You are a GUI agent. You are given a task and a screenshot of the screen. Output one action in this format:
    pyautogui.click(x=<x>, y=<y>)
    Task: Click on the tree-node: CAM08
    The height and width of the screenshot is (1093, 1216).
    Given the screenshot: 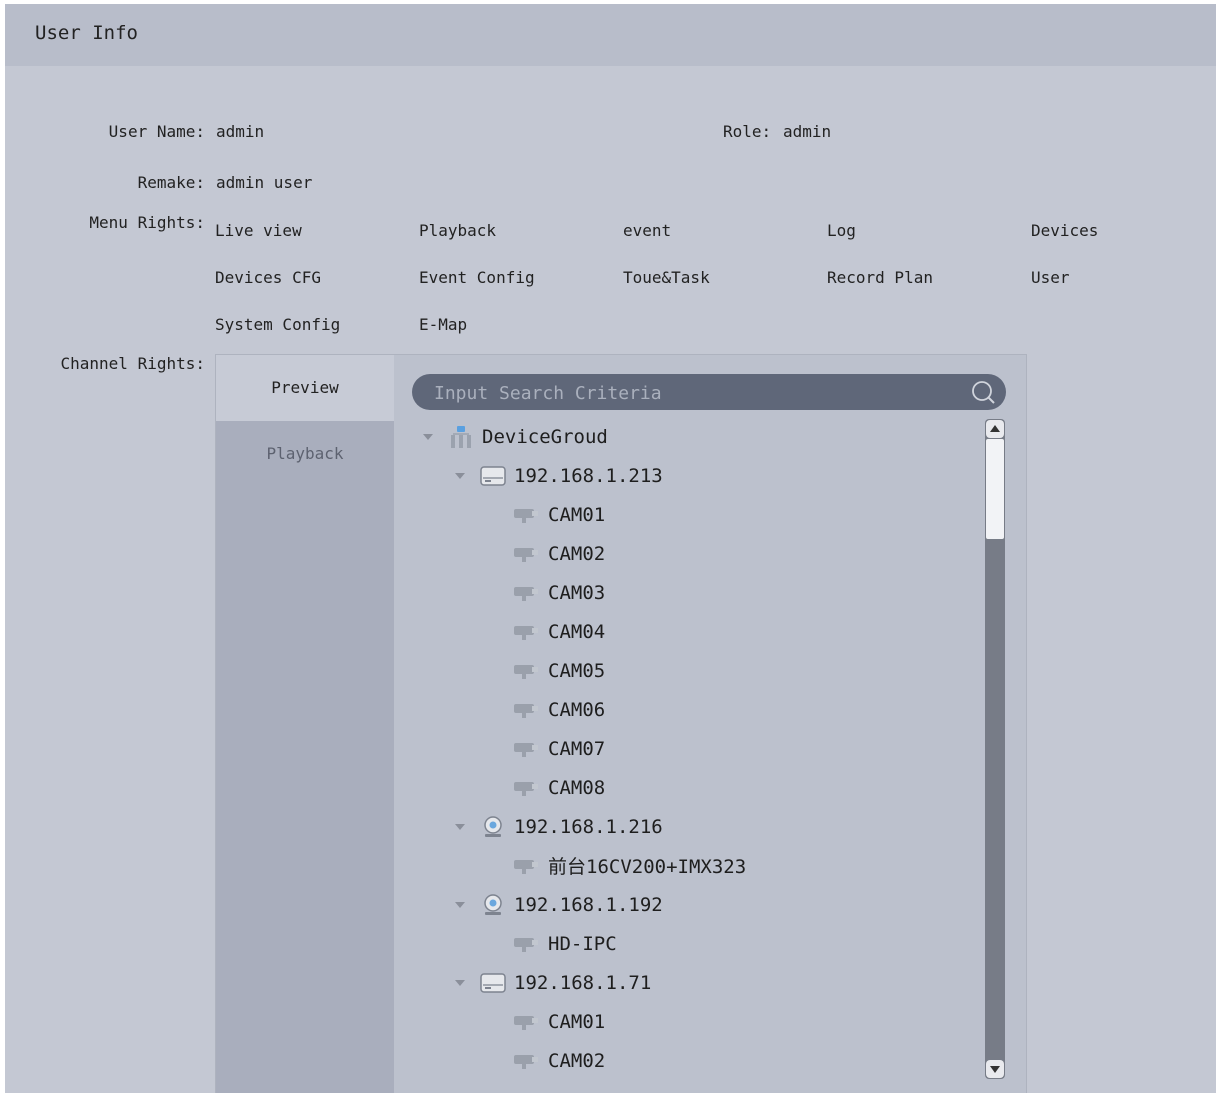 What is the action you would take?
    pyautogui.click(x=558, y=787)
    